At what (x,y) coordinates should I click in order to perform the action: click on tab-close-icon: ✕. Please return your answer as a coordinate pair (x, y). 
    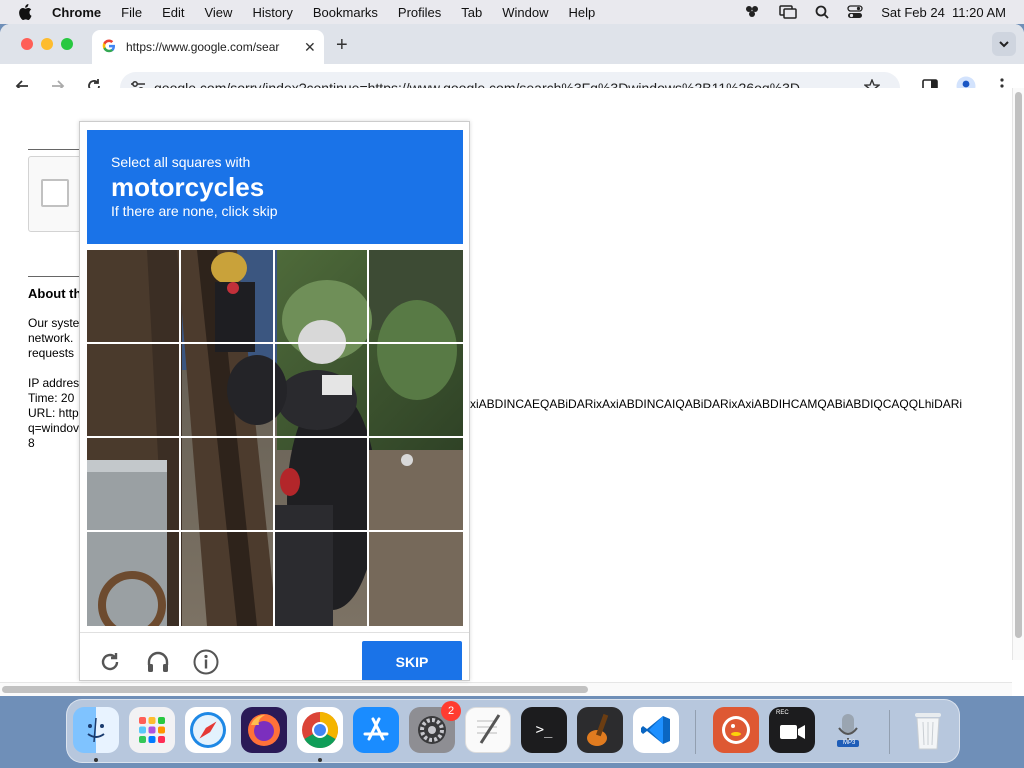
    Looking at the image, I should click on (310, 47).